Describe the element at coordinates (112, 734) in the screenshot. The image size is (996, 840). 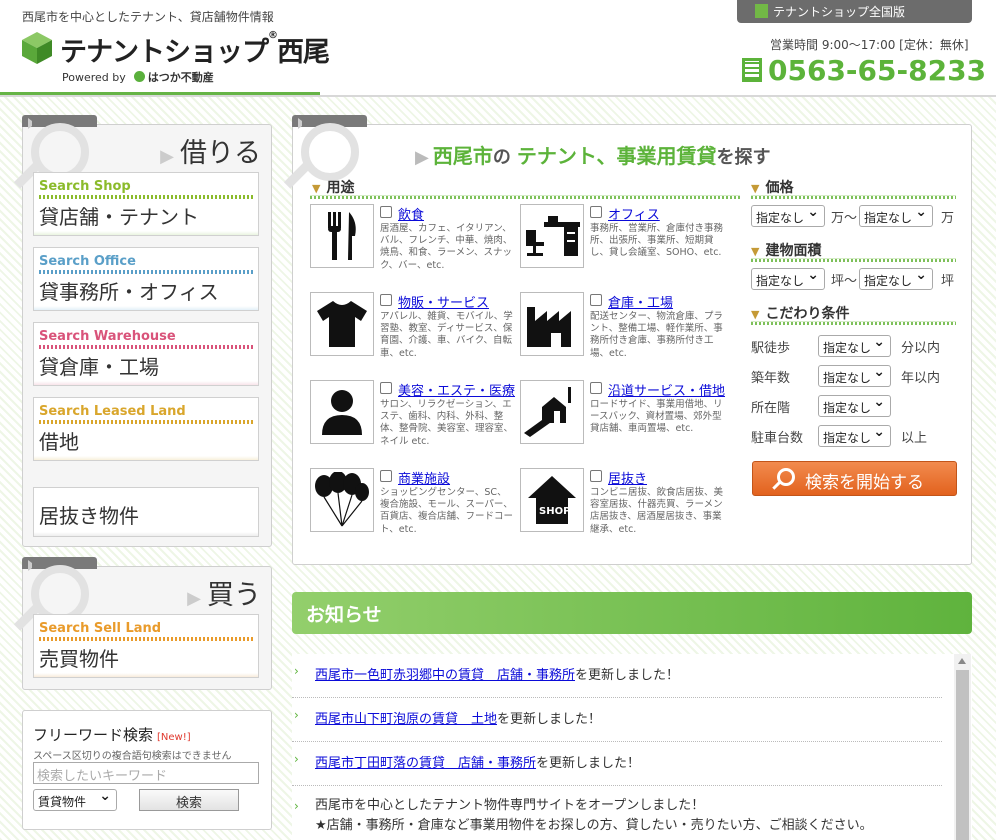
I see `freeword-title: フリーワード検索 [New!]` at that location.